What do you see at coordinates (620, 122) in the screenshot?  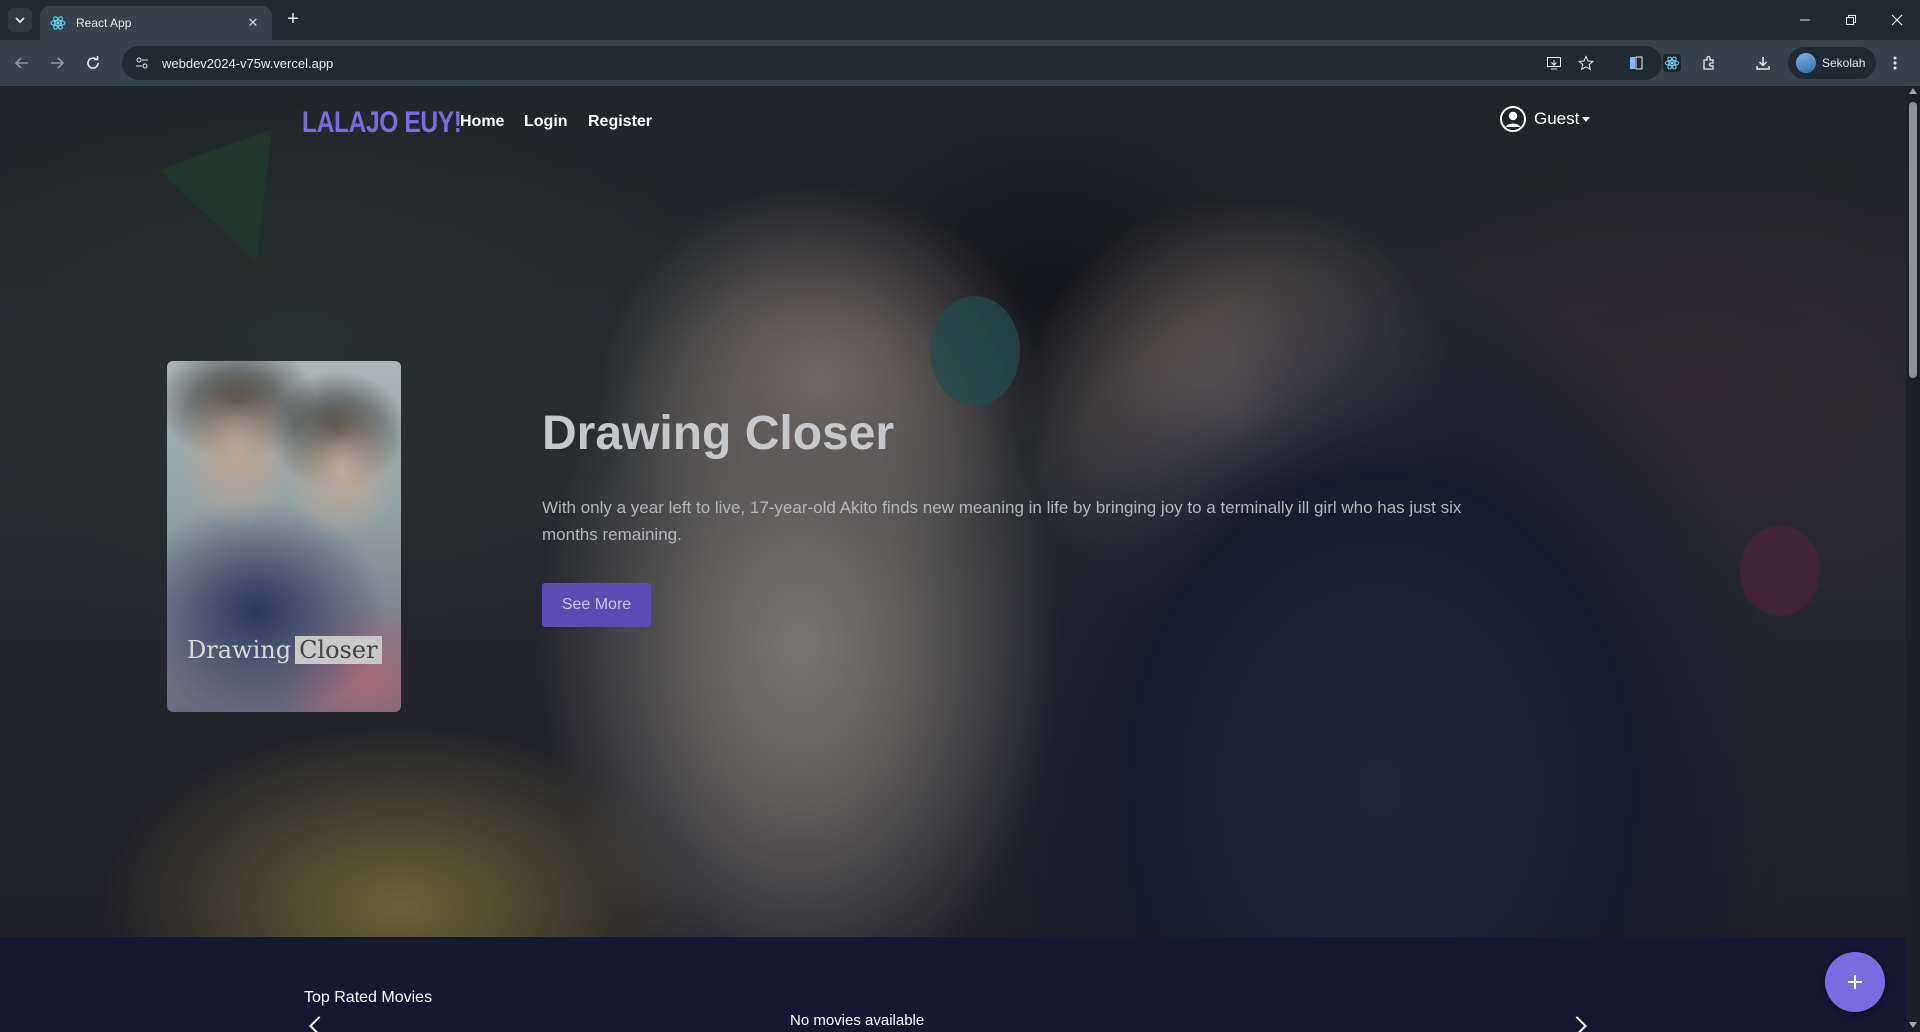 I see `nav-register-link: Register` at bounding box center [620, 122].